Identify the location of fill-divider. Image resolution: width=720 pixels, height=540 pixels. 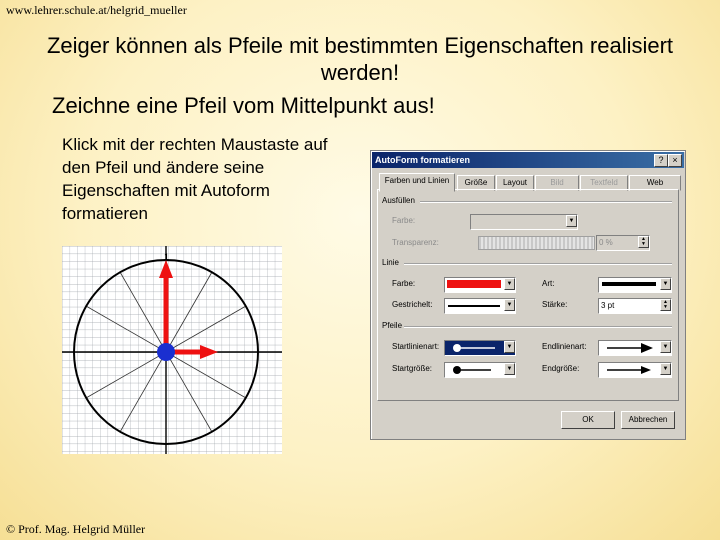
(546, 202).